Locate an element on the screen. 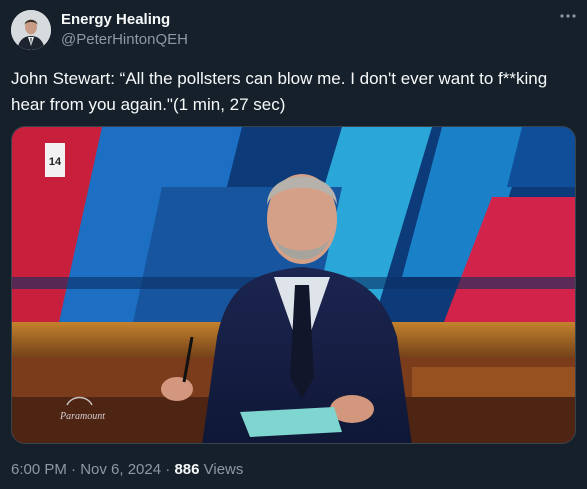 The height and width of the screenshot is (489, 587). more-options-icon is located at coordinates (568, 18).